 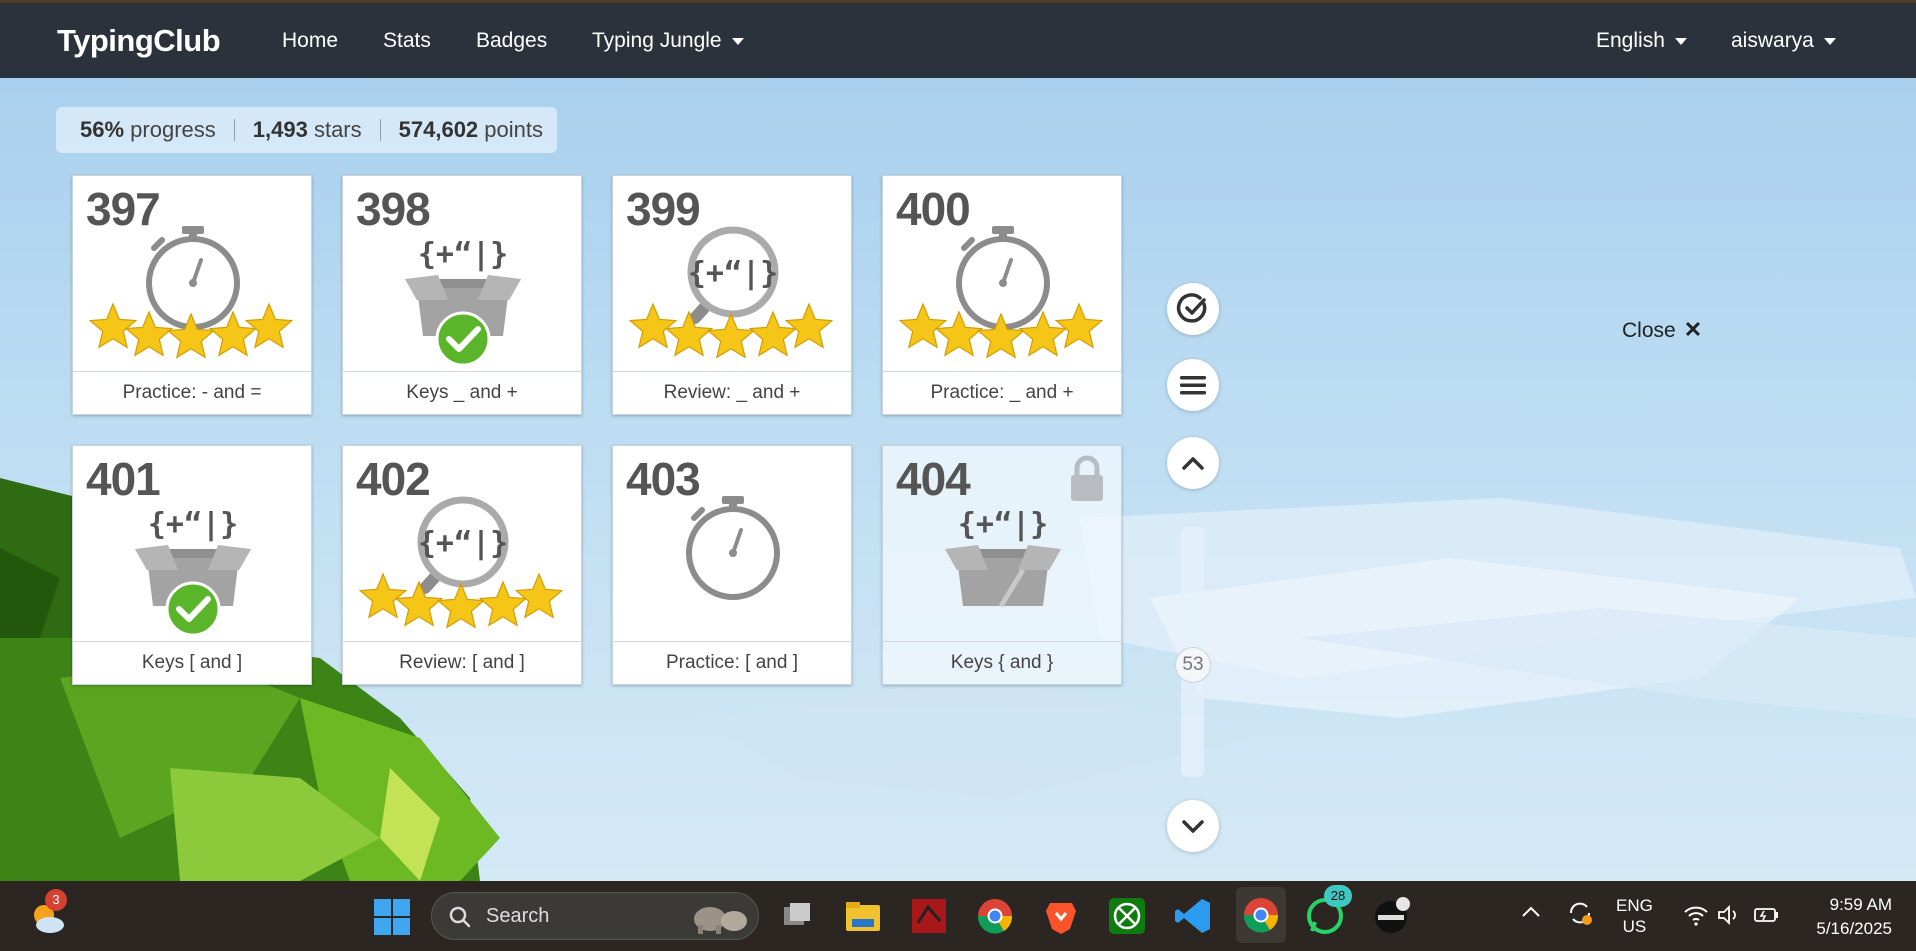 I want to click on xbox-icon, so click(x=1127, y=916).